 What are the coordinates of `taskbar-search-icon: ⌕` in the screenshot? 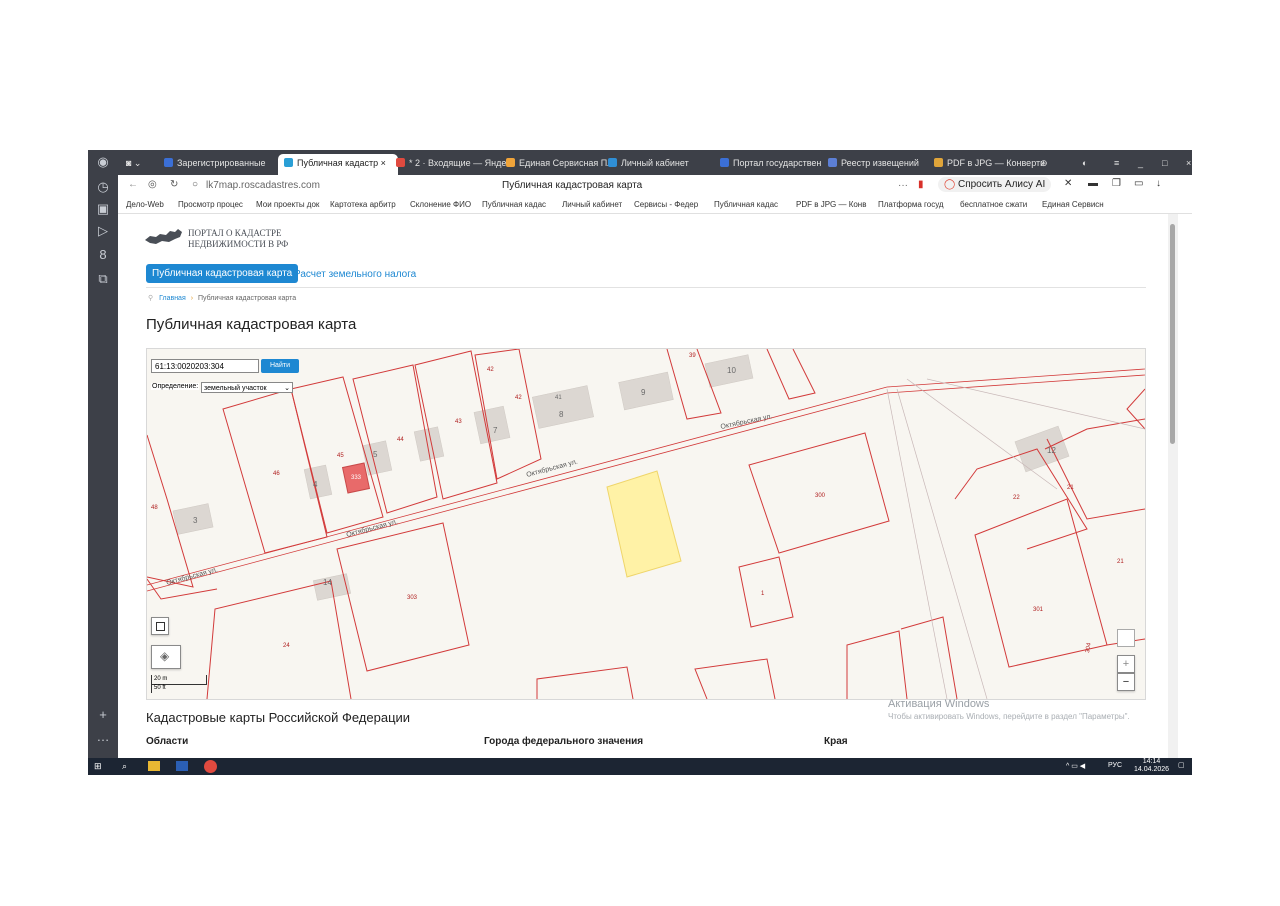 It's located at (124, 766).